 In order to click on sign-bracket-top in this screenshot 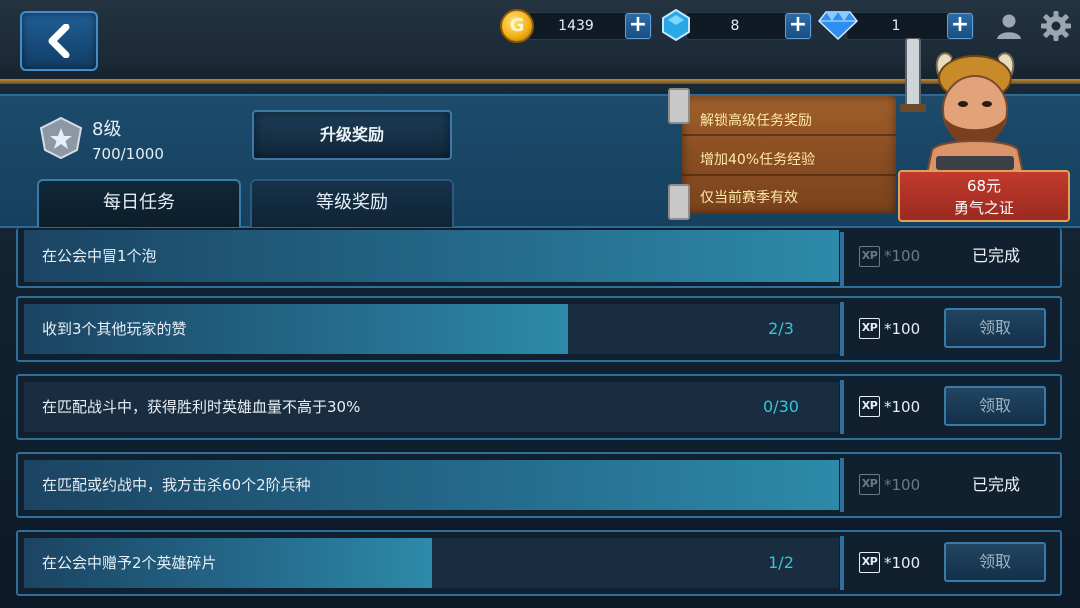, I will do `click(679, 106)`.